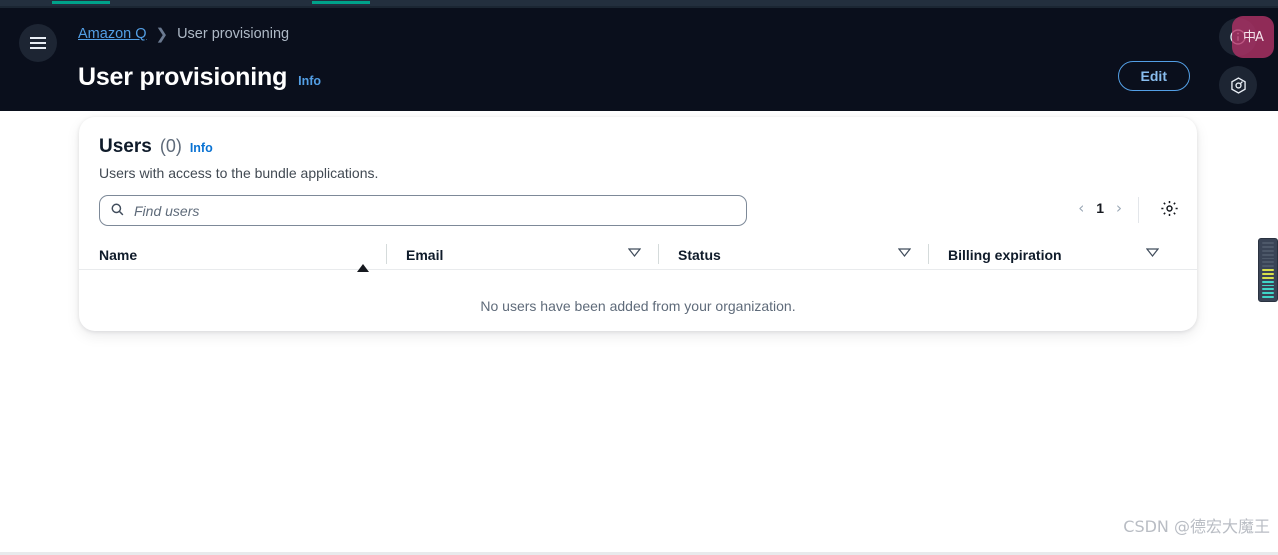 The width and height of the screenshot is (1278, 555). What do you see at coordinates (118, 254) in the screenshot?
I see `column-label-name: Name` at bounding box center [118, 254].